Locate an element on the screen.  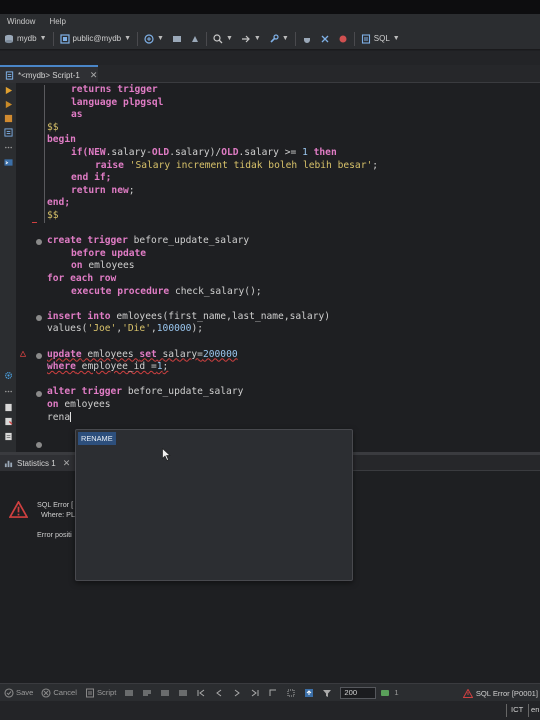
script-button: Script is located at coordinates (100, 693).